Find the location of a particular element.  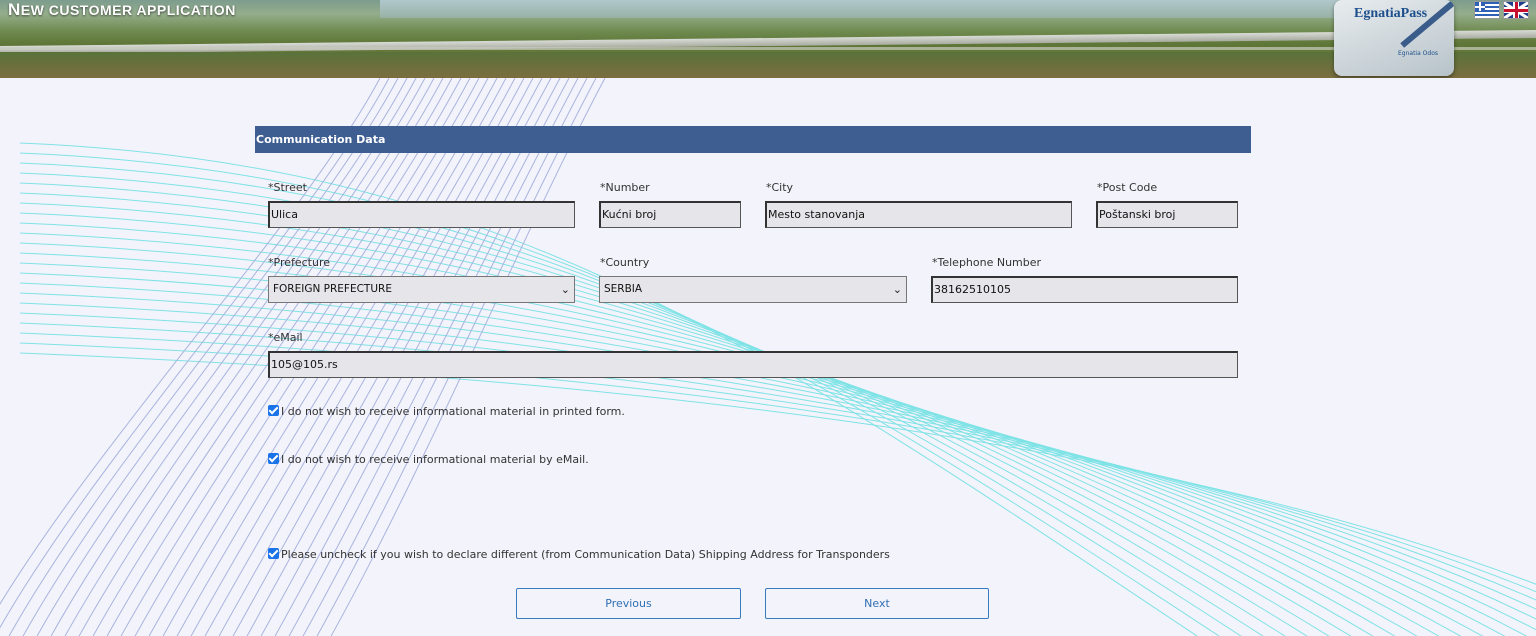

city-input: Mesto stanovanja is located at coordinates (918, 214).